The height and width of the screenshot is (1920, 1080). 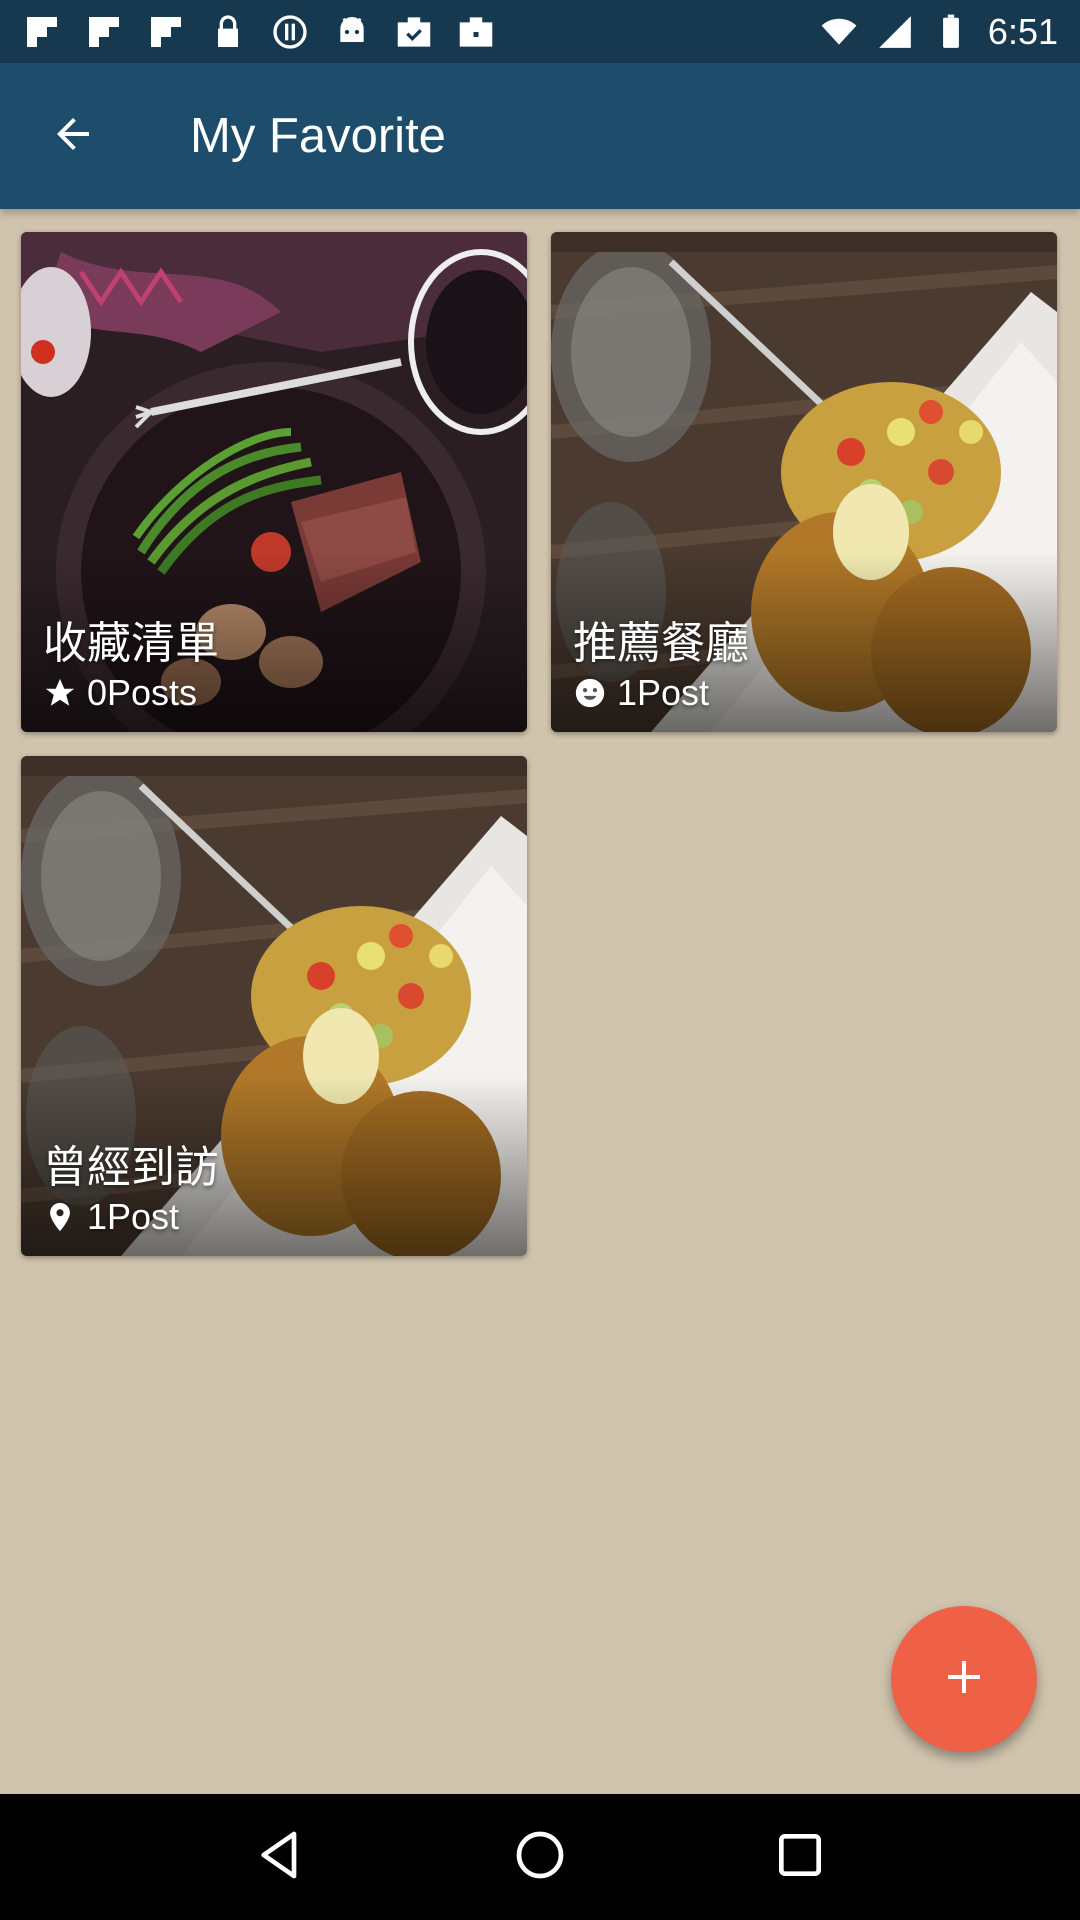 I want to click on card-title: 推薦餐廳, so click(x=661, y=643).